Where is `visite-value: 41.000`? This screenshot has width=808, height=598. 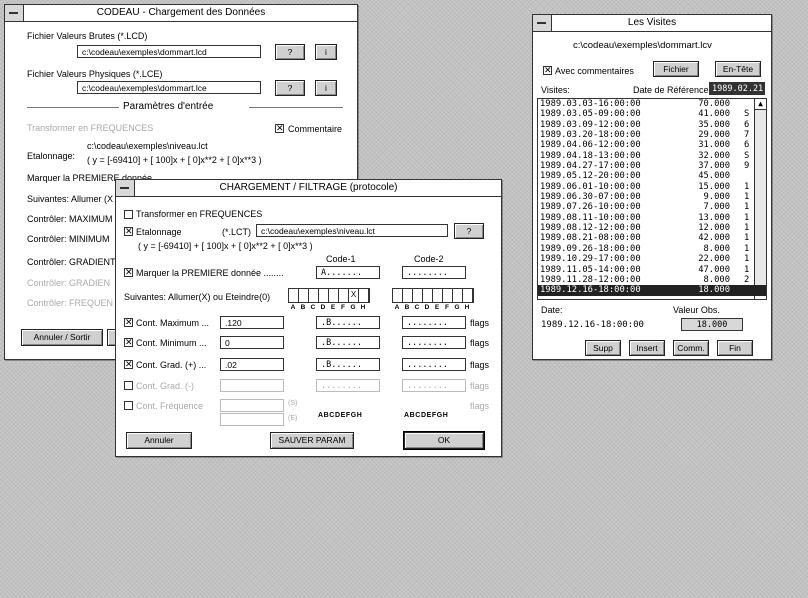
visite-value: 41.000 is located at coordinates (714, 114).